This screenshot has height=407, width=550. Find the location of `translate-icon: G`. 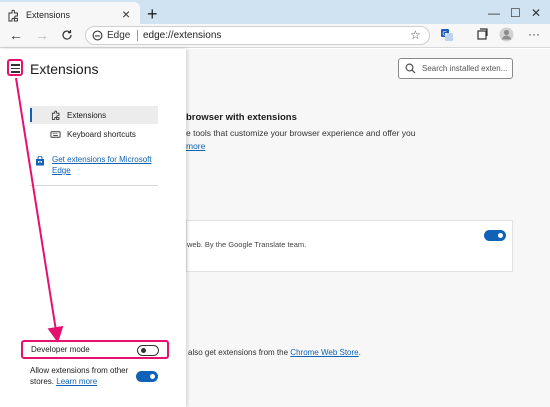

translate-icon: G is located at coordinates (447, 35).